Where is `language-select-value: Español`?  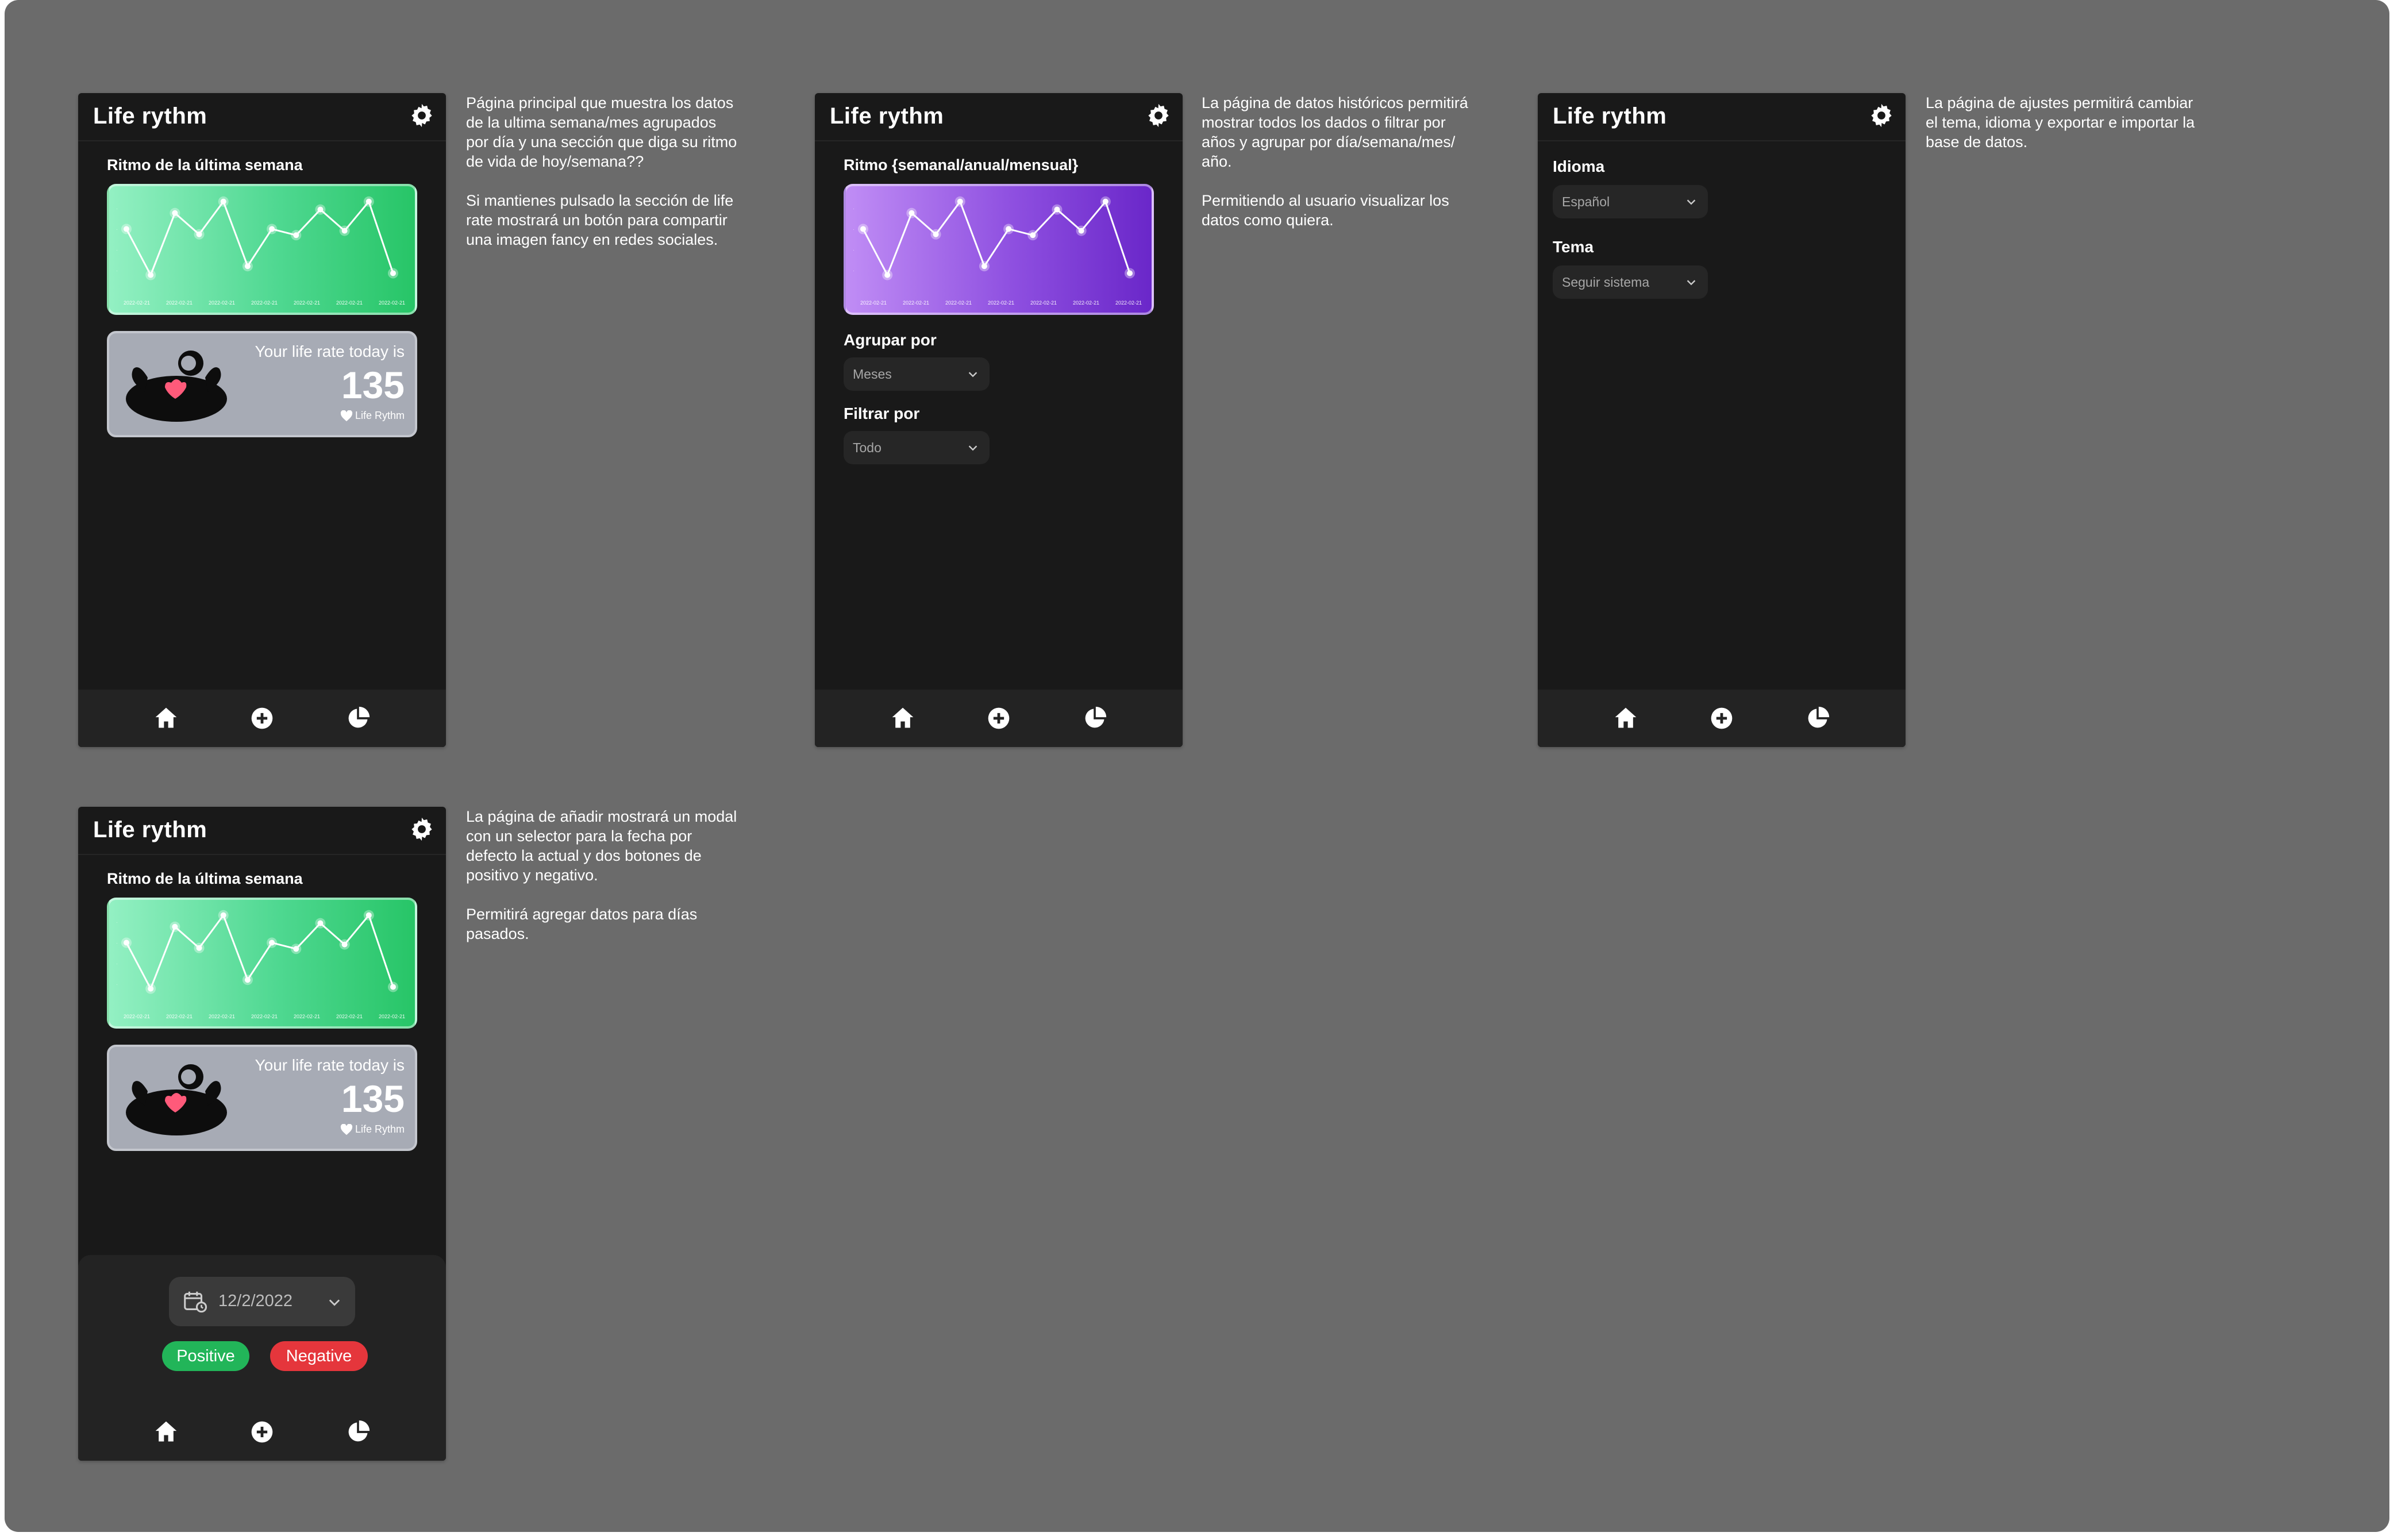 language-select-value: Español is located at coordinates (1586, 201).